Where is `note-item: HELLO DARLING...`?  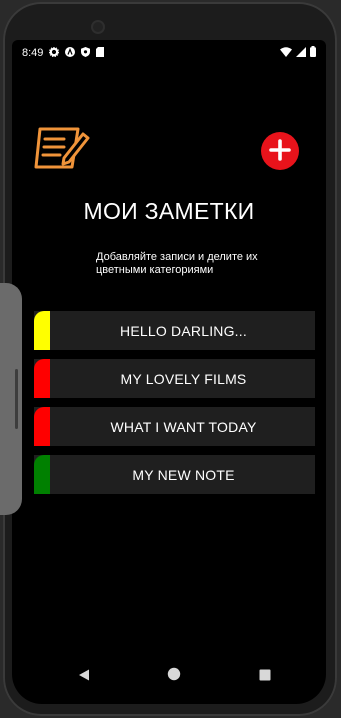 note-item: HELLO DARLING... is located at coordinates (174, 330).